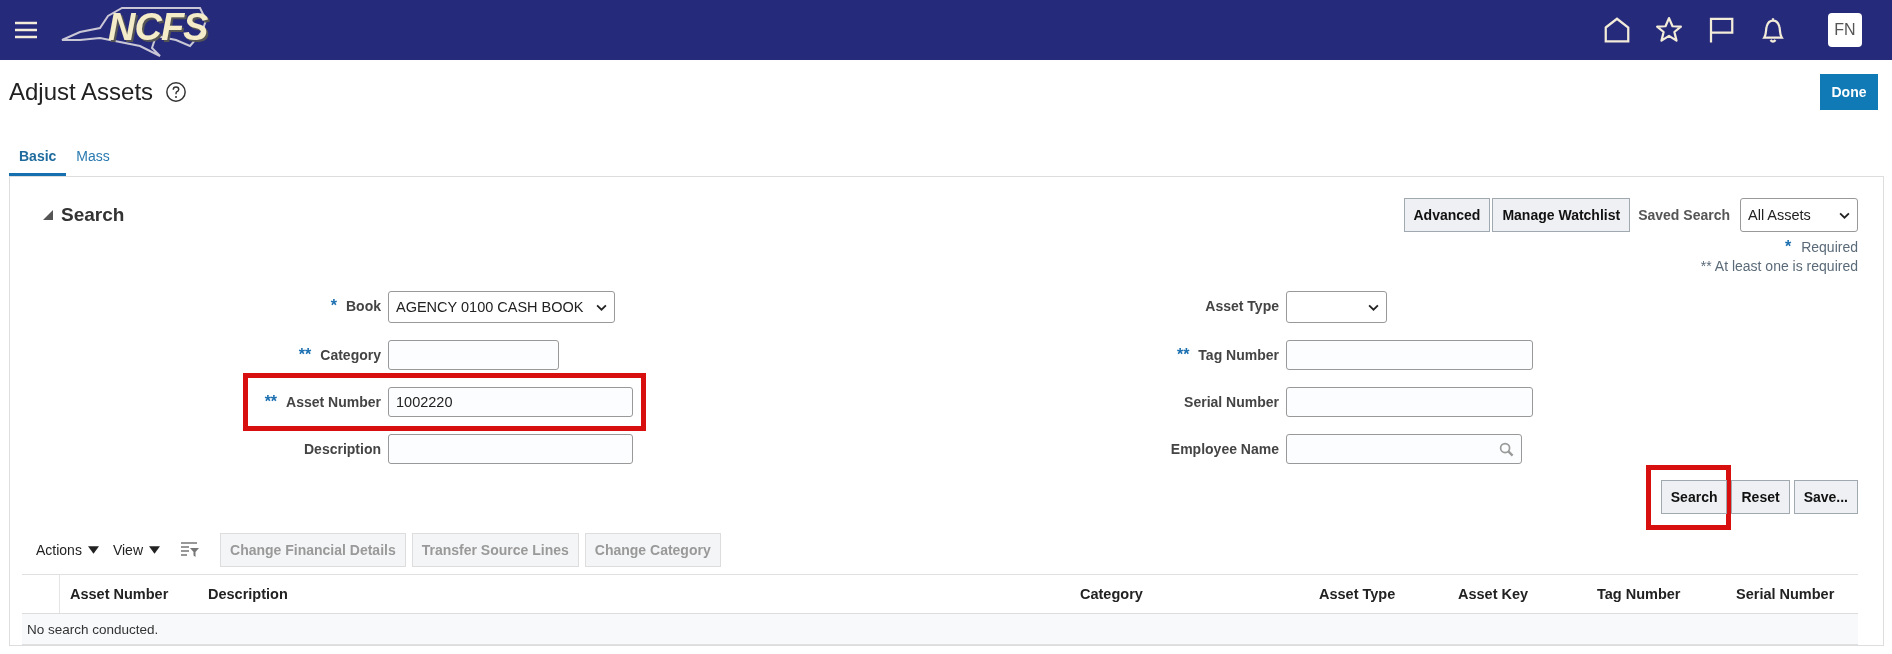 The image size is (1892, 654). Describe the element at coordinates (67, 550) in the screenshot. I see `menu-button: Actions` at that location.